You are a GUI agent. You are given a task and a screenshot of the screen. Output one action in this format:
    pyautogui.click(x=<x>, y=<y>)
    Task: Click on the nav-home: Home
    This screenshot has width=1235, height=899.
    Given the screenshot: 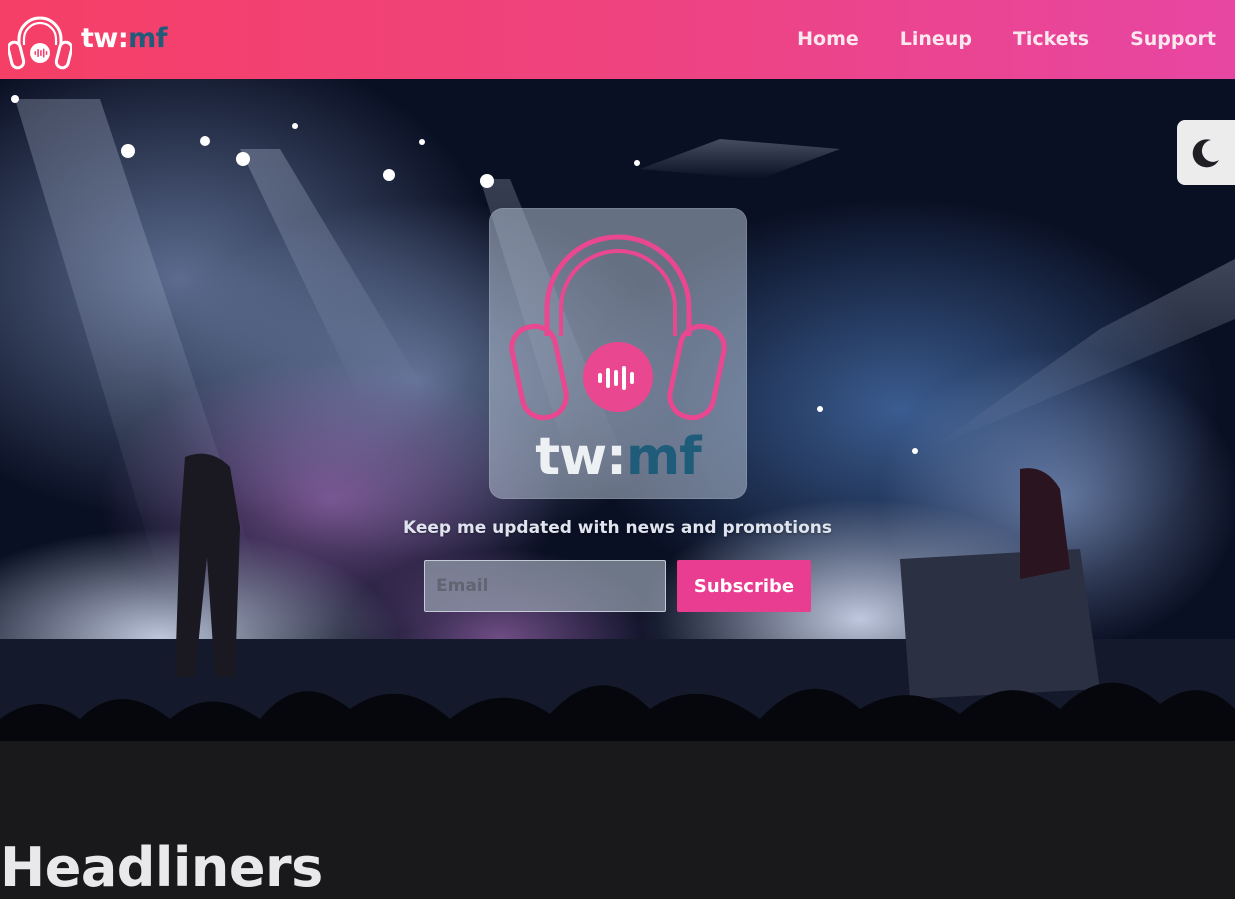 What is the action you would take?
    pyautogui.click(x=828, y=39)
    